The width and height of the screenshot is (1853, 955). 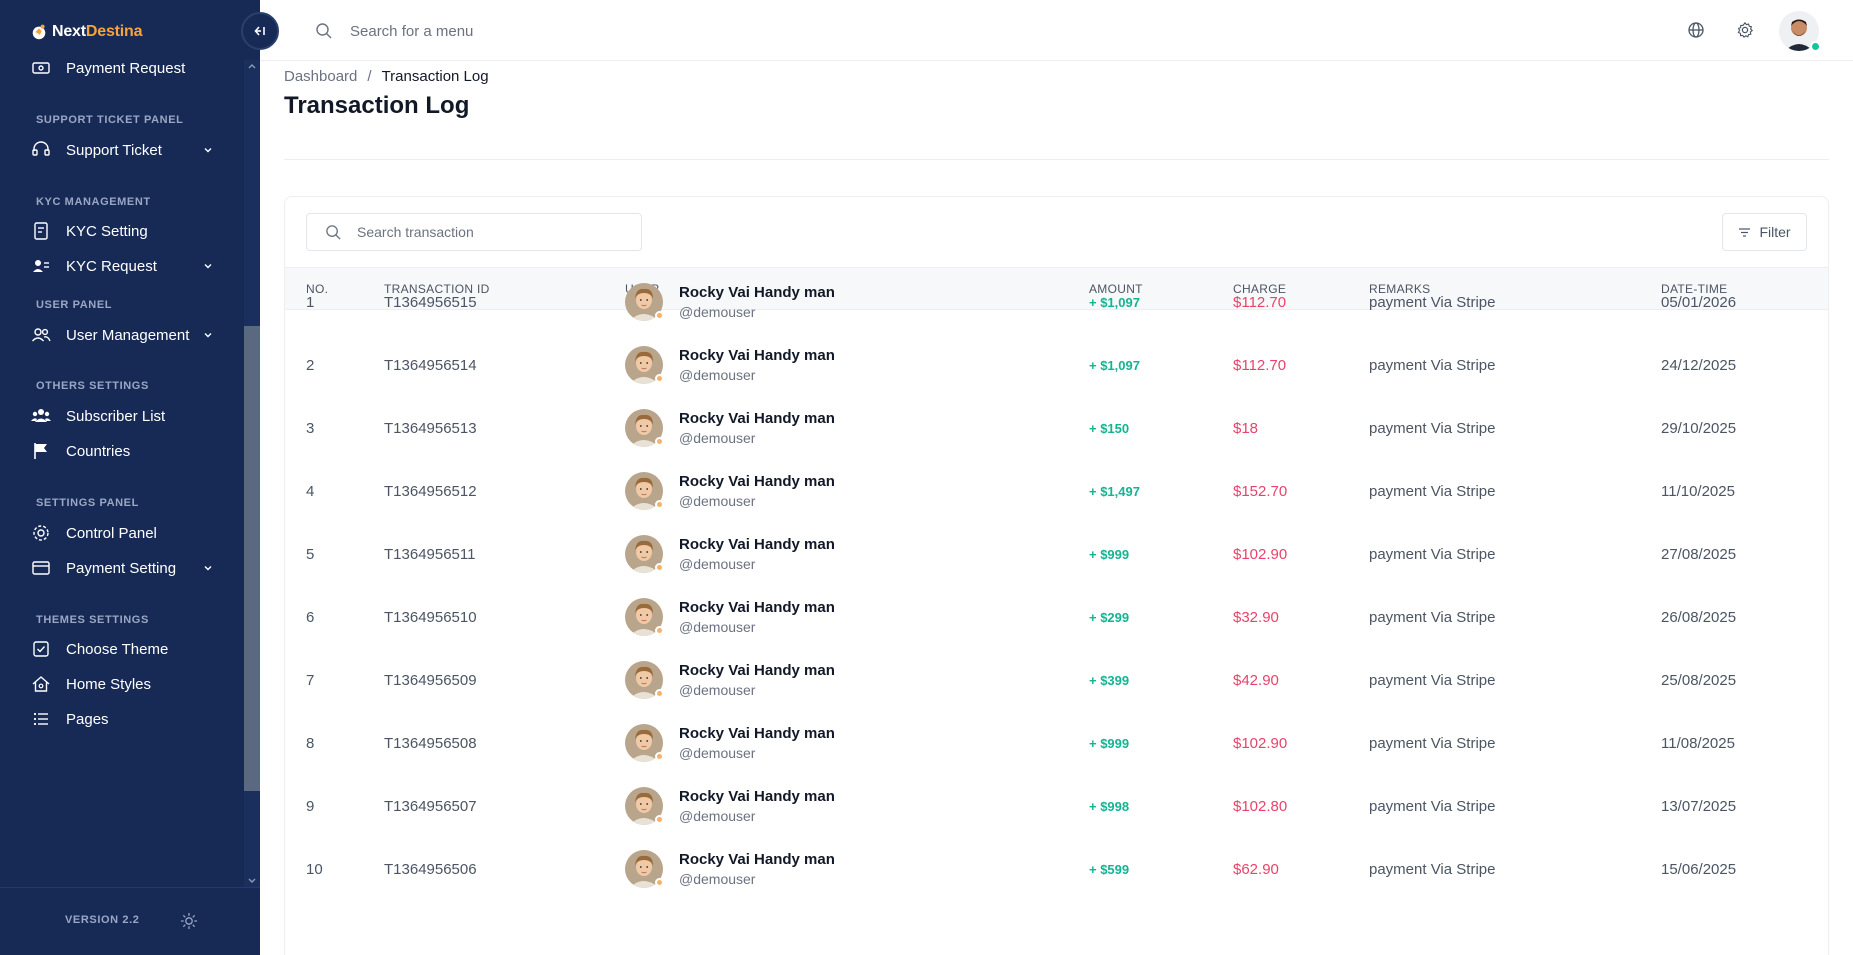 I want to click on sidebar-item-label: Pages, so click(x=87, y=719).